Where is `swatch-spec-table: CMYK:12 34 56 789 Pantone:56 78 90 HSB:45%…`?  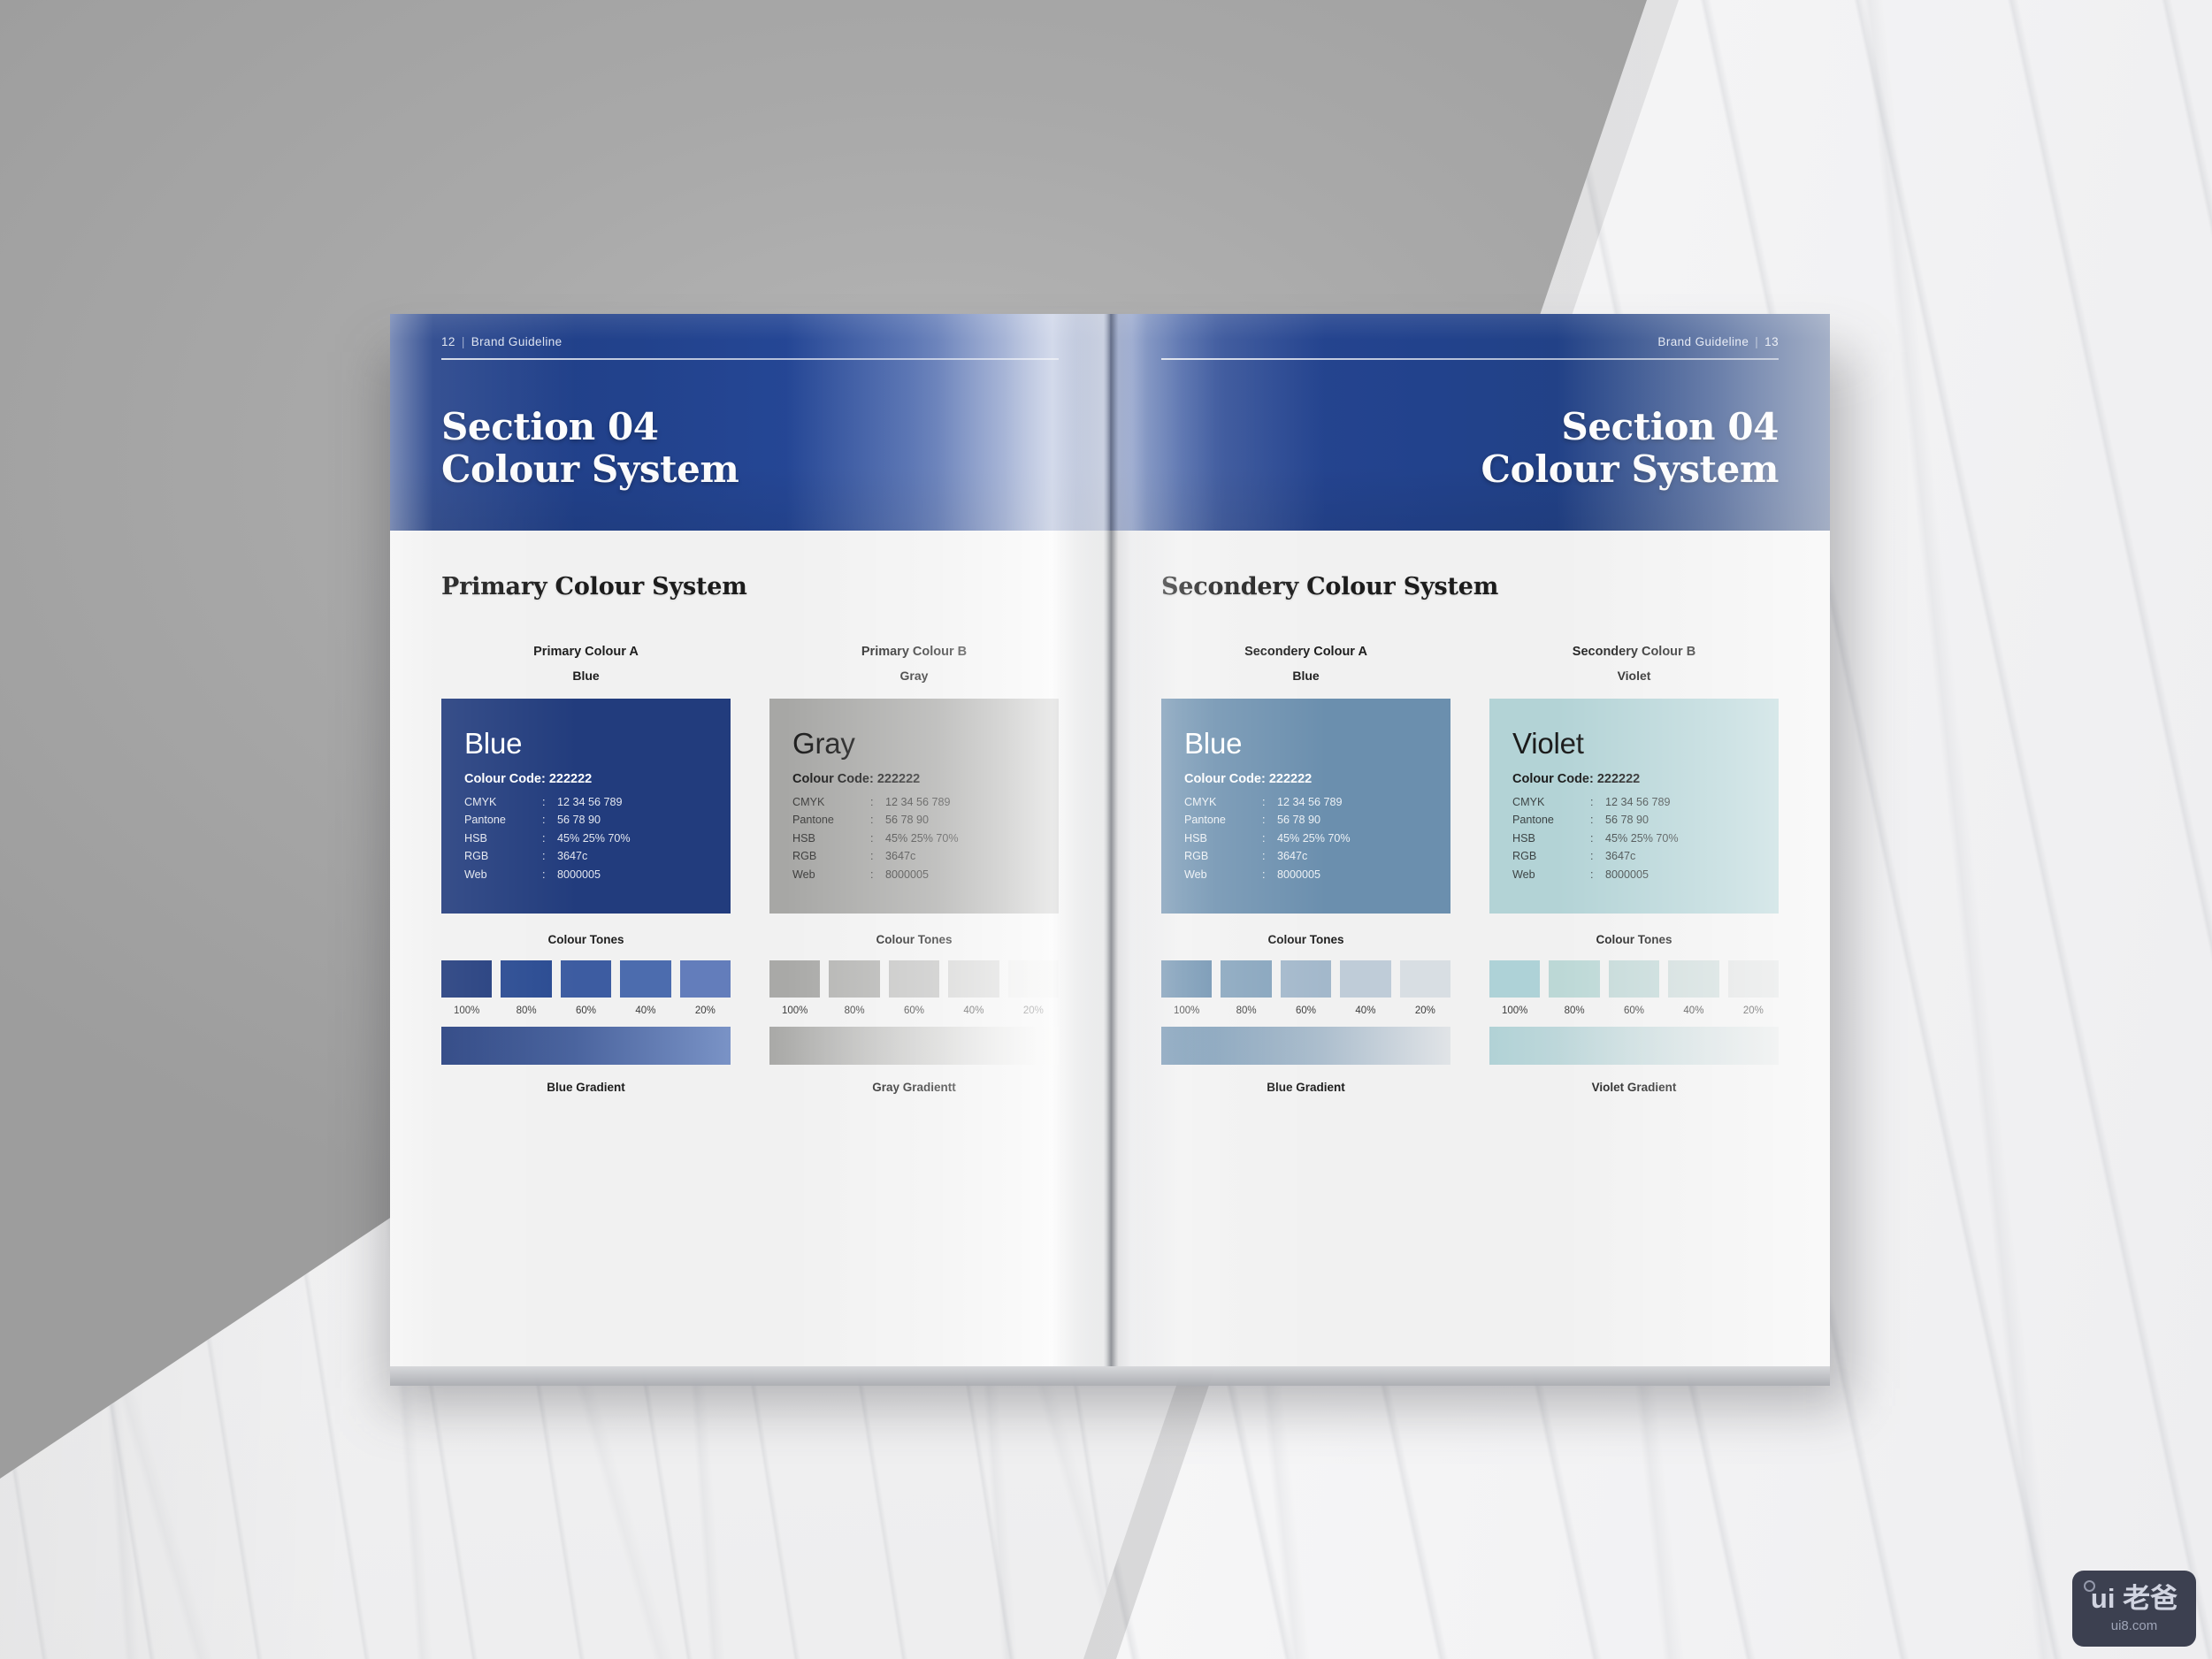
swatch-spec-table: CMYK:12 34 56 789 Pantone:56 78 90 HSB:45%… is located at coordinates (1634, 838).